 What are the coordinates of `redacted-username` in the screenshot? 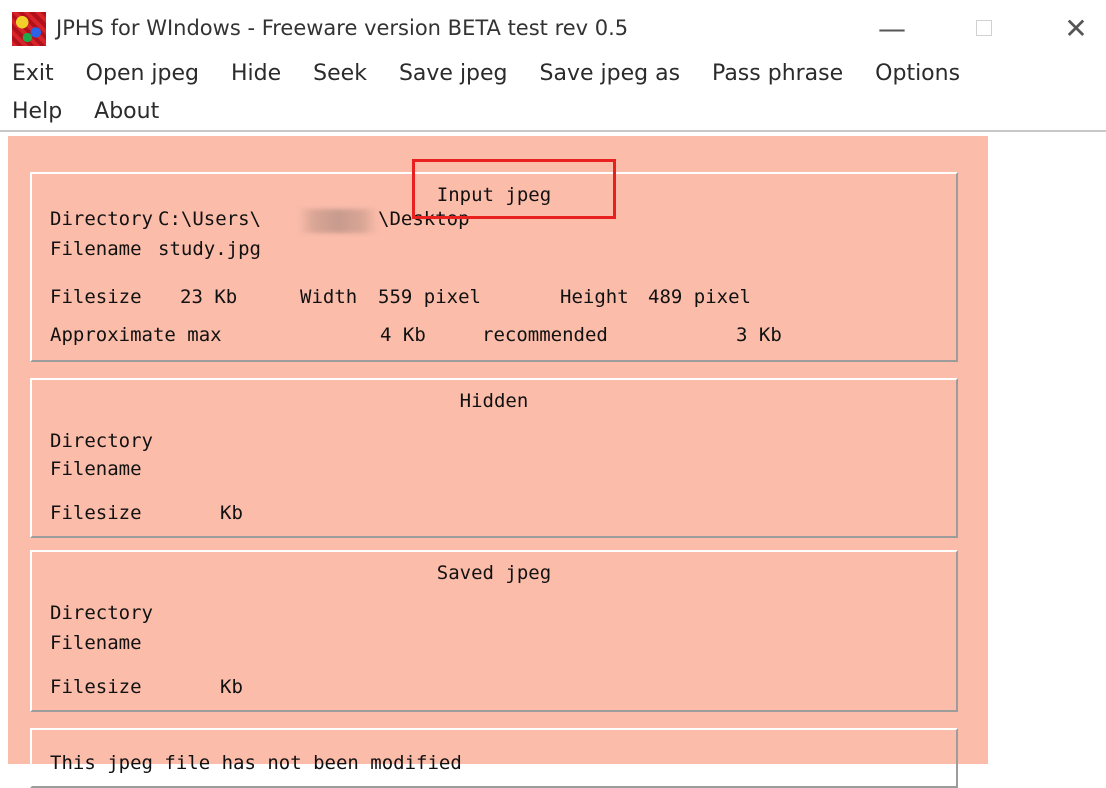 It's located at (338, 221).